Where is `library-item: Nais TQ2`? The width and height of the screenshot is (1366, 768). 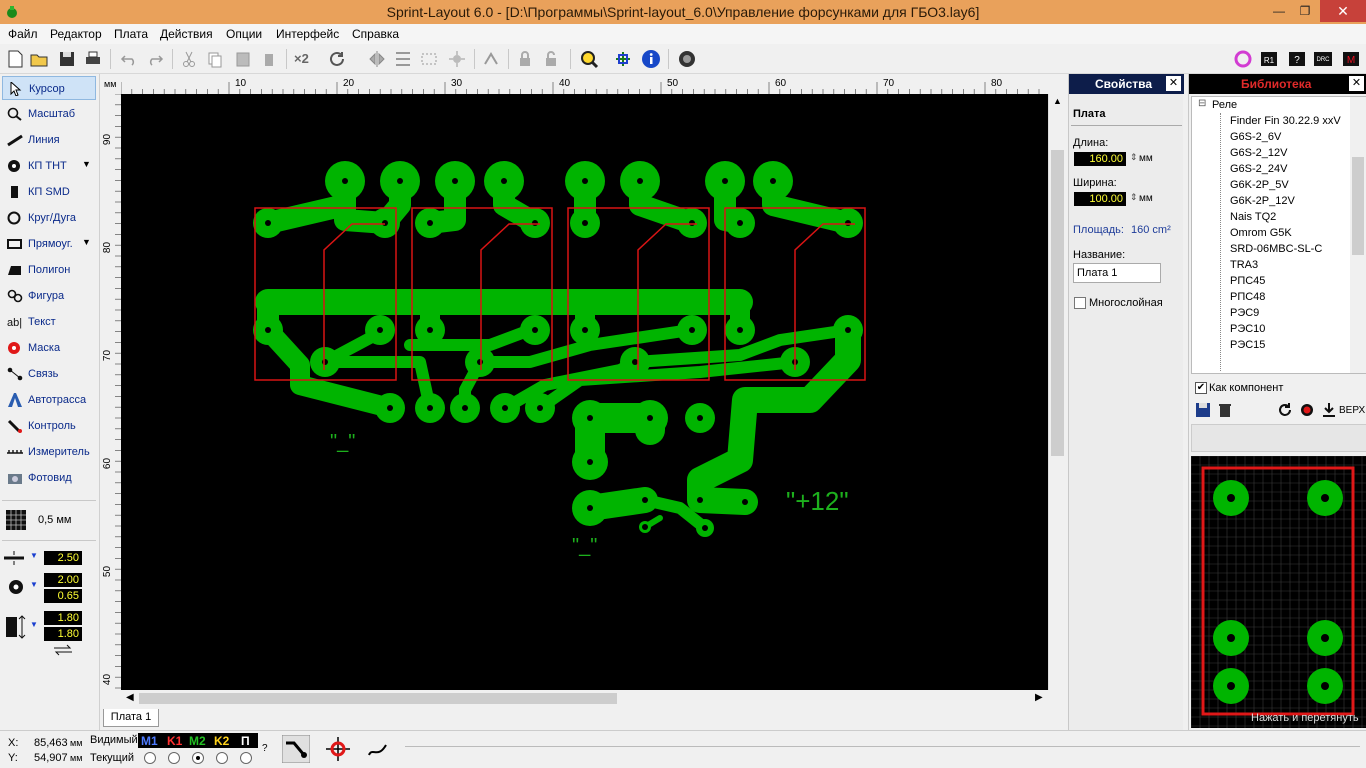
library-item: Nais TQ2 is located at coordinates (1253, 217).